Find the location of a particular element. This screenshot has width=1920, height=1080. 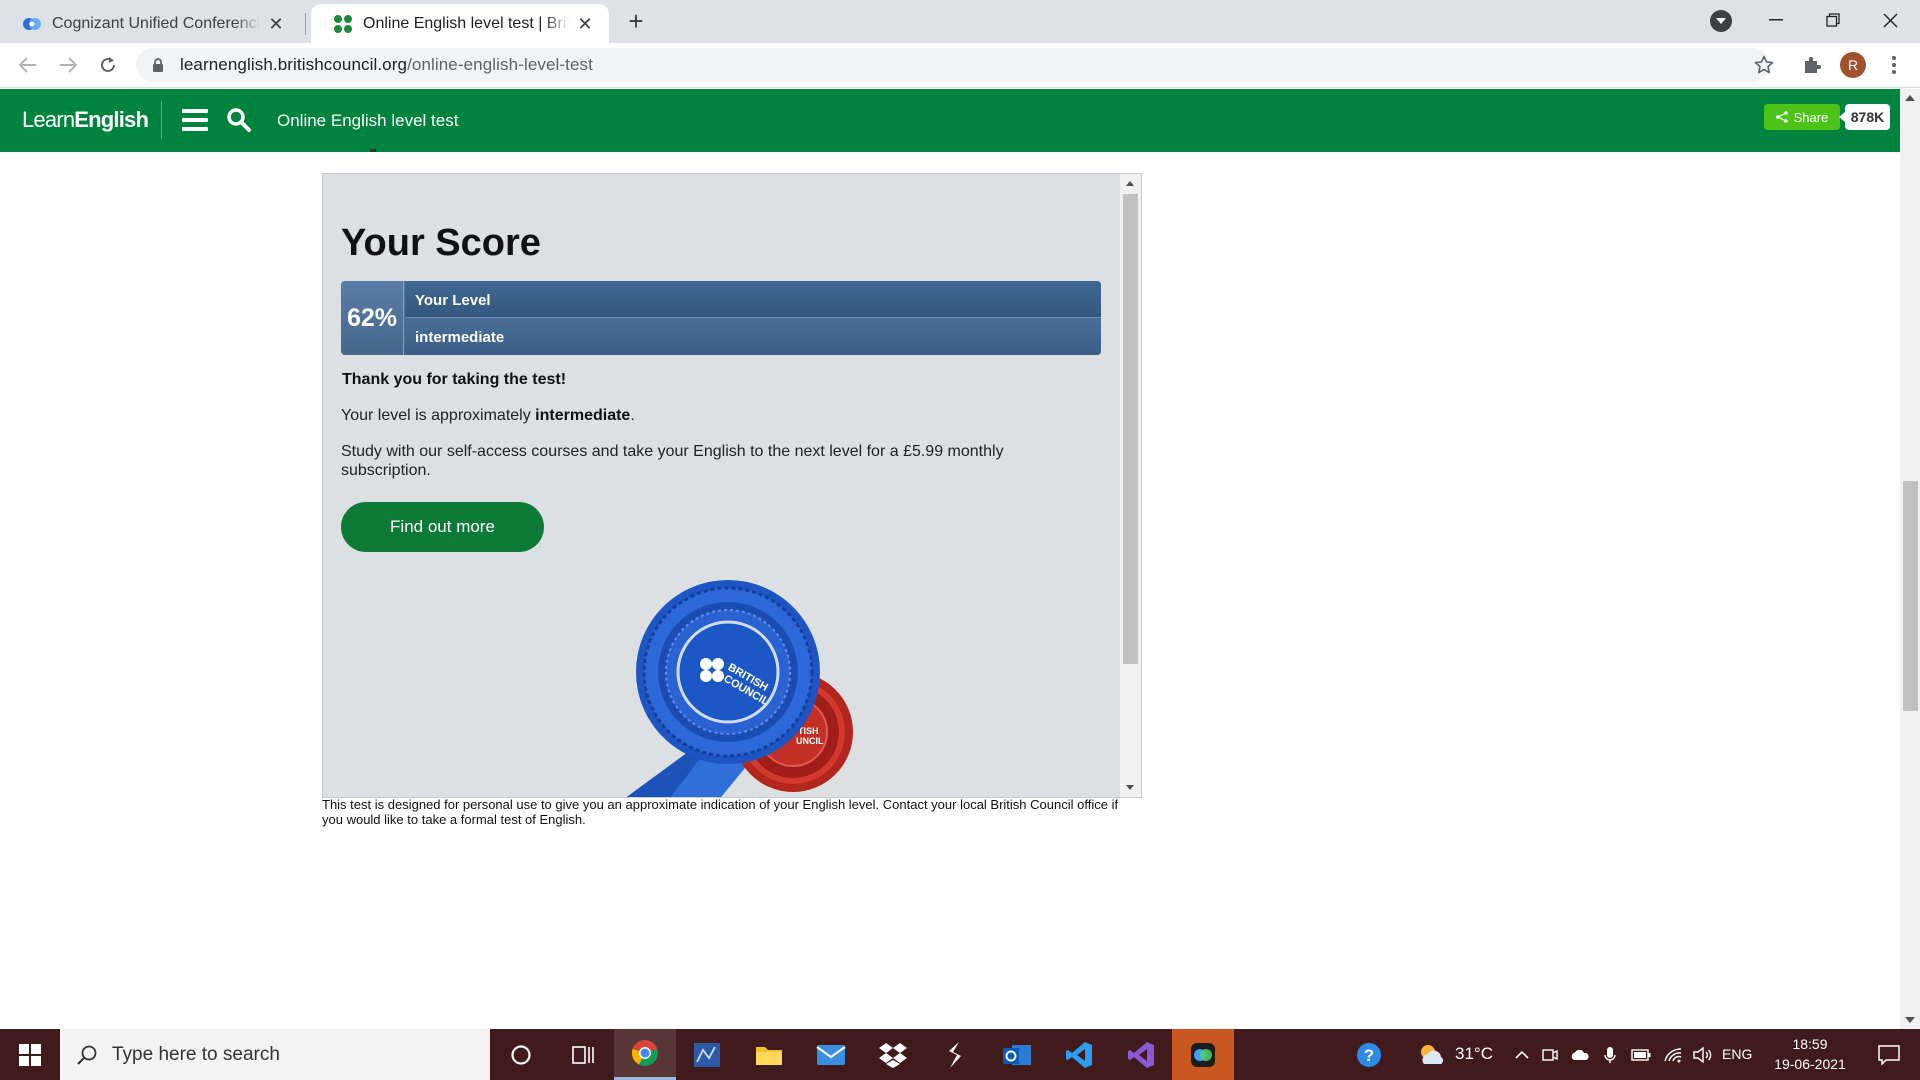

back-button is located at coordinates (28, 65).